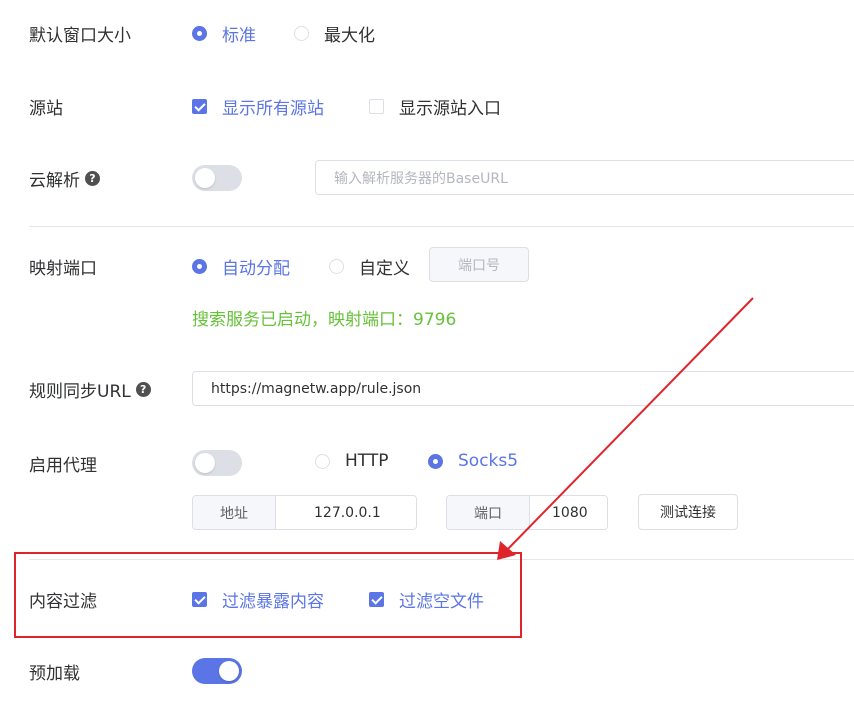  What do you see at coordinates (629, 425) in the screenshot?
I see `annotation-arrow-line` at bounding box center [629, 425].